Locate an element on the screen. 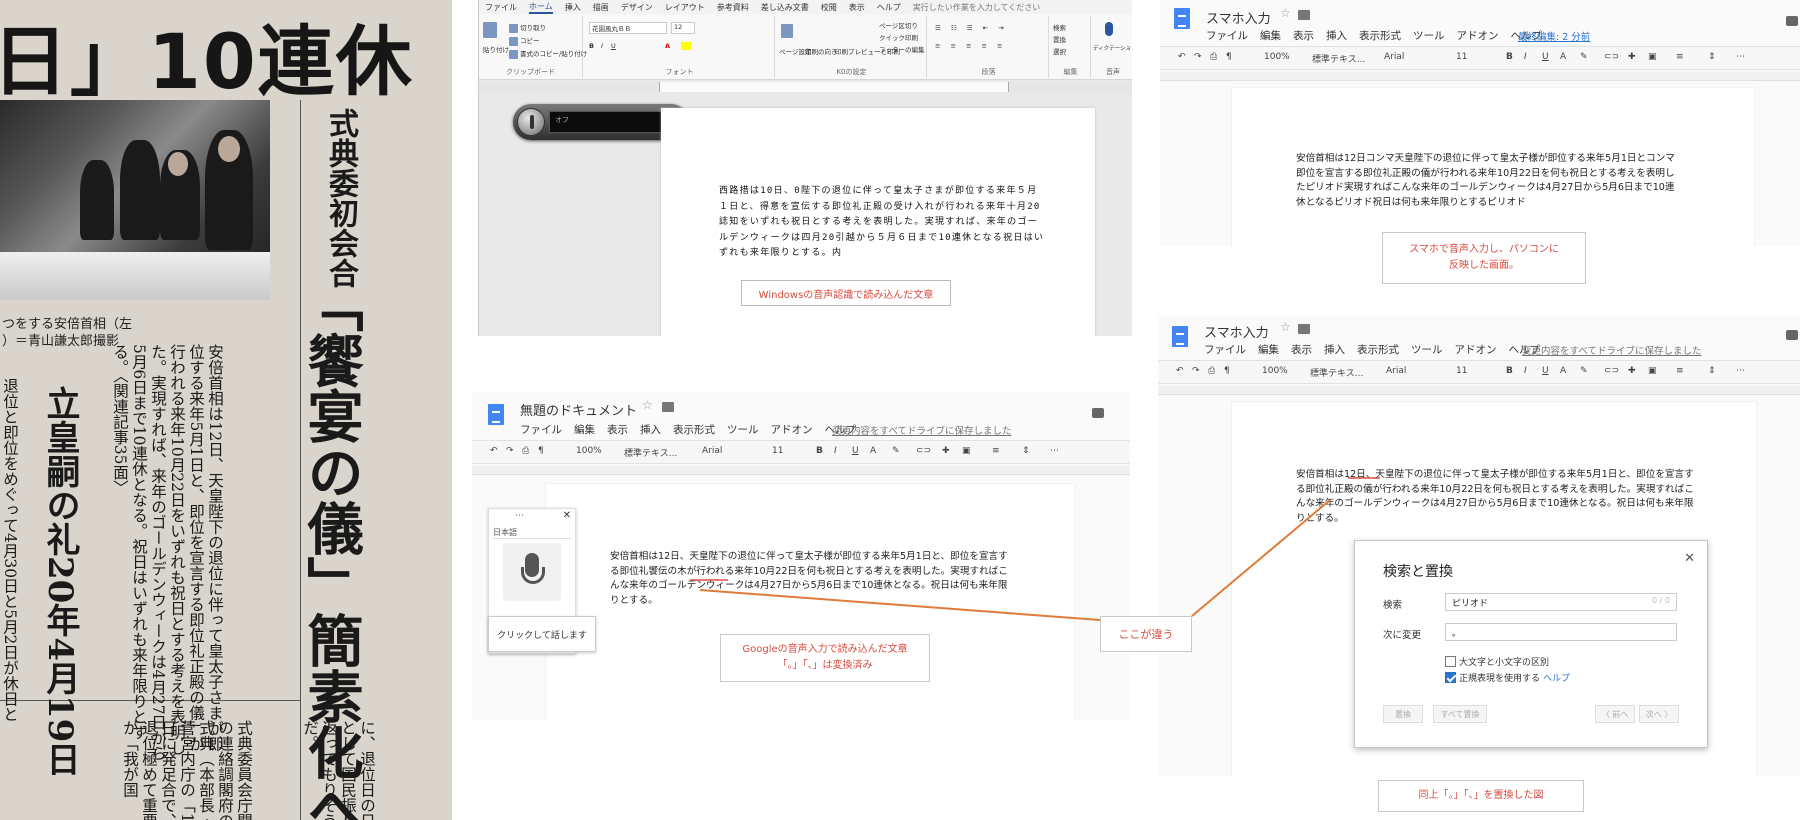 The width and height of the screenshot is (1800, 820). font-name-select: 花園風丸ＢＢ is located at coordinates (628, 28).